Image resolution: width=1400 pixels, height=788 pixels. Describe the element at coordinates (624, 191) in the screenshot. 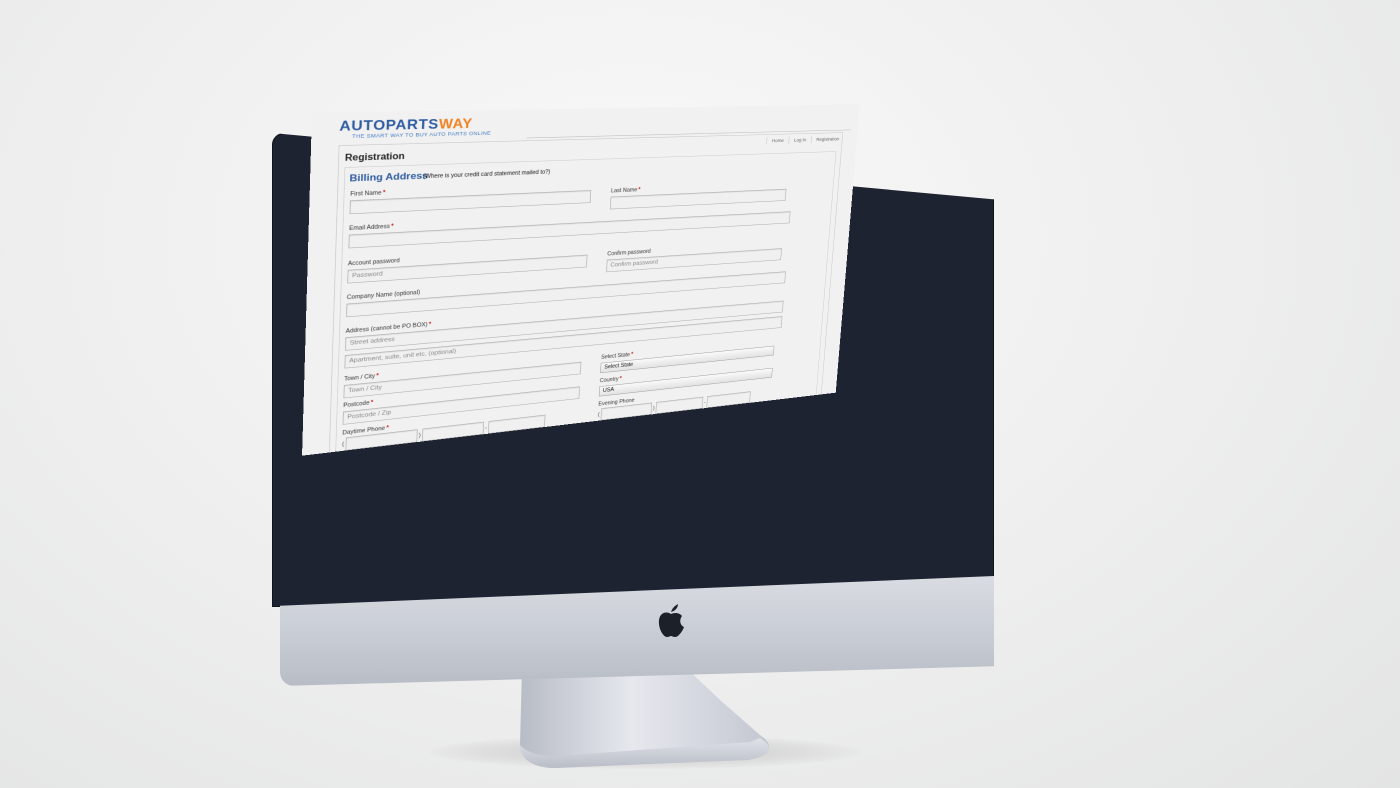

I see `last-name-label-text: Last Name` at that location.